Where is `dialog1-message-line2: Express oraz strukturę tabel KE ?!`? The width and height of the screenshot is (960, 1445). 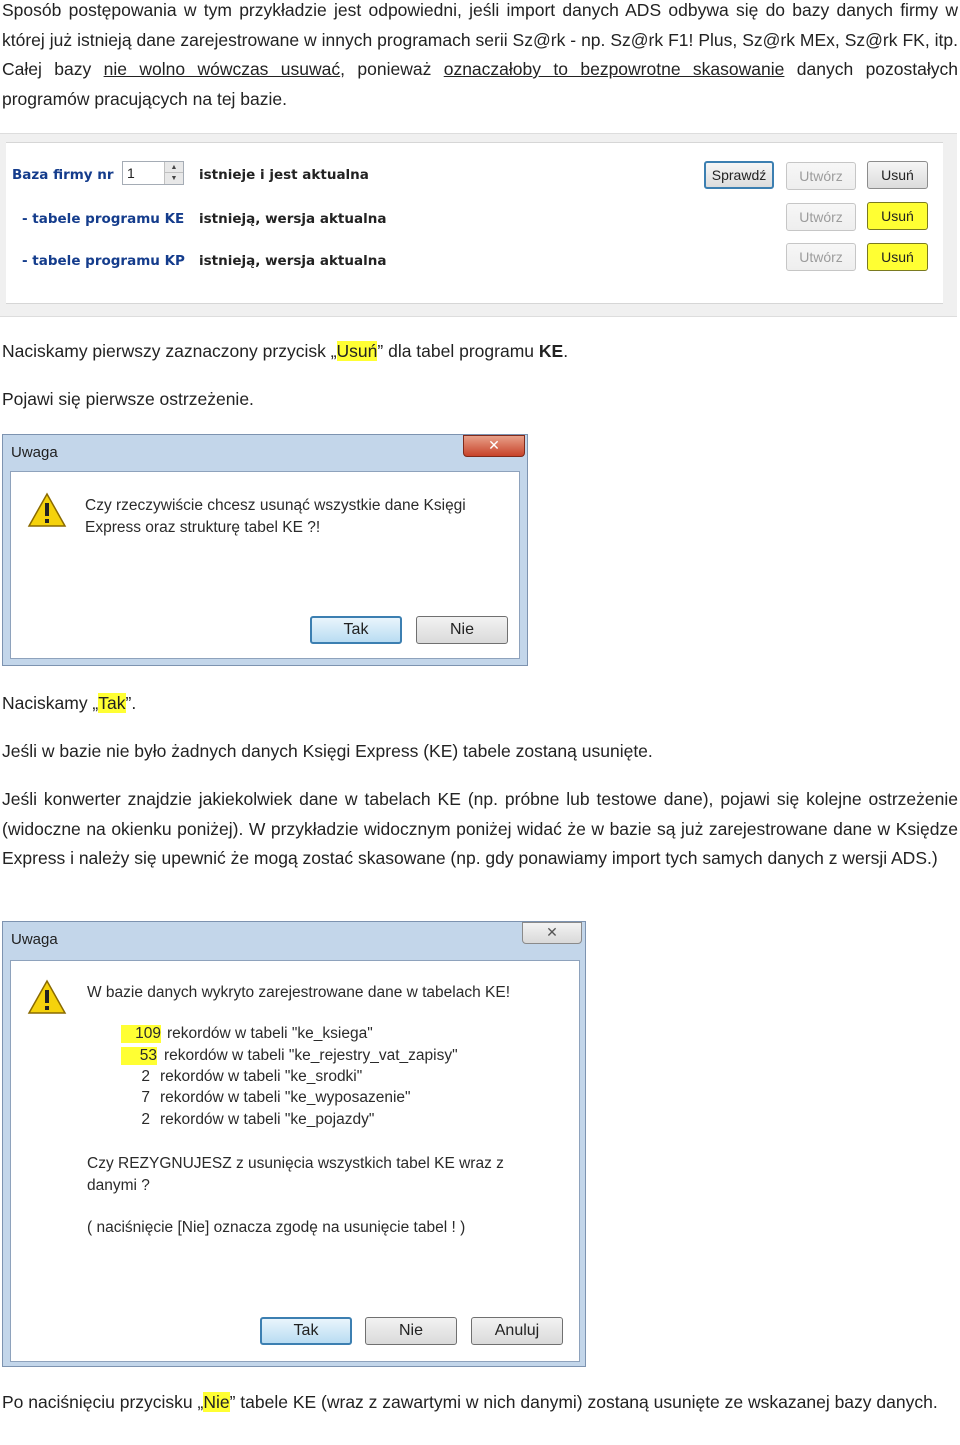 dialog1-message-line2: Express oraz strukturę tabel KE ?! is located at coordinates (203, 527).